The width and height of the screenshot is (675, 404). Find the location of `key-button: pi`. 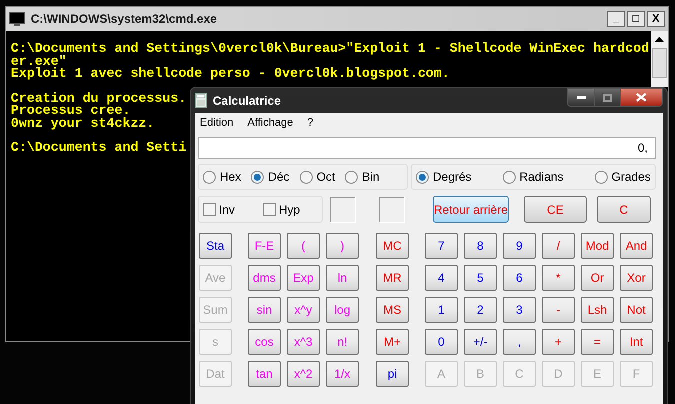

key-button: pi is located at coordinates (392, 374).